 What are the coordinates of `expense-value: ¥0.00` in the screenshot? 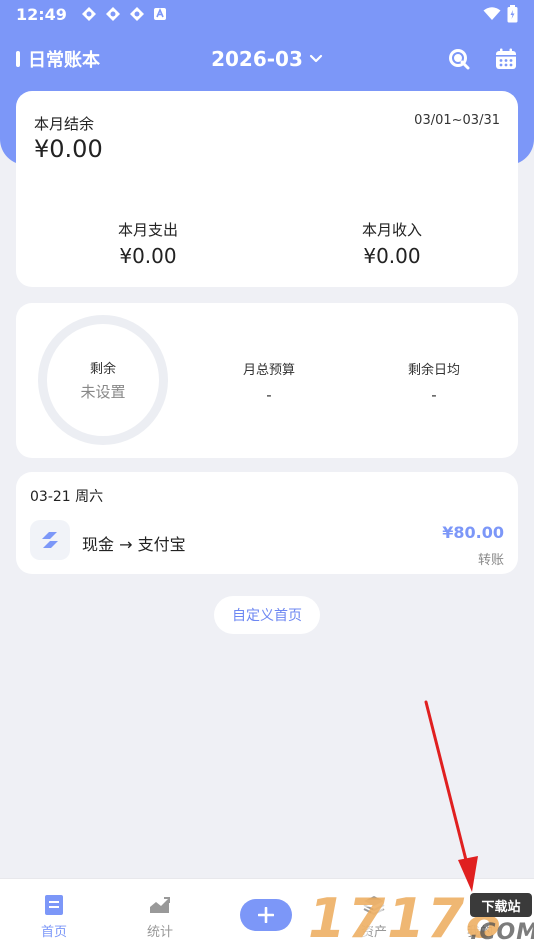 It's located at (148, 256).